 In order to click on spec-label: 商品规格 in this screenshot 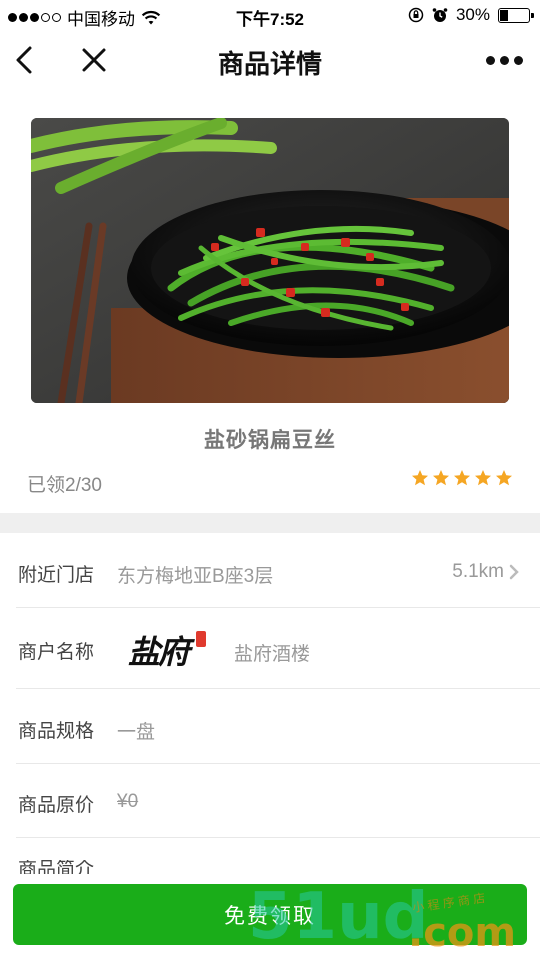, I will do `click(56, 731)`.